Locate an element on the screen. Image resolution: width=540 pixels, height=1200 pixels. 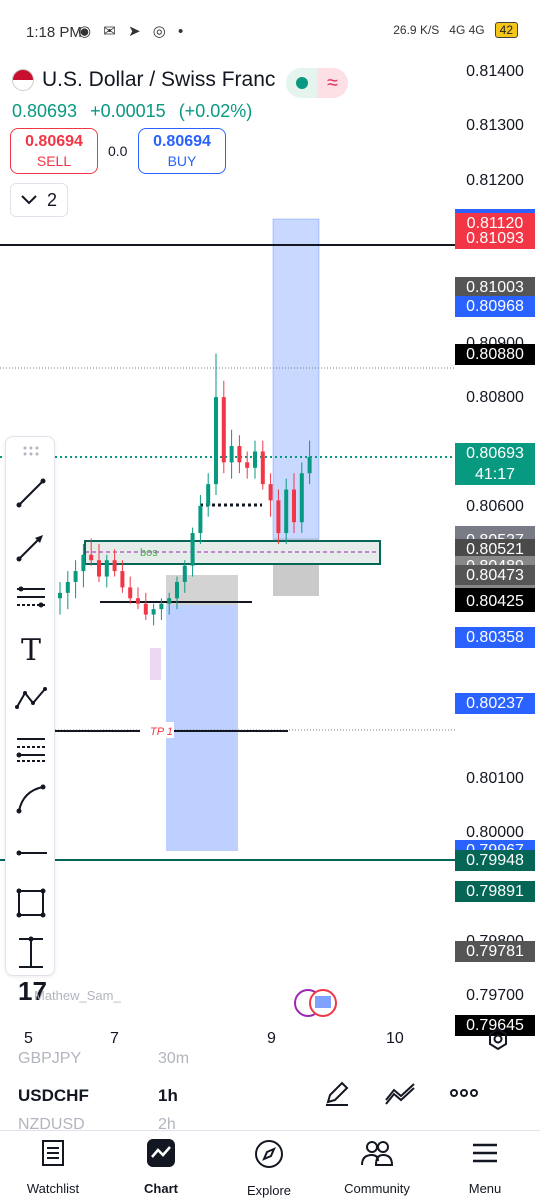
price-label: 0.79891 is located at coordinates (495, 892).